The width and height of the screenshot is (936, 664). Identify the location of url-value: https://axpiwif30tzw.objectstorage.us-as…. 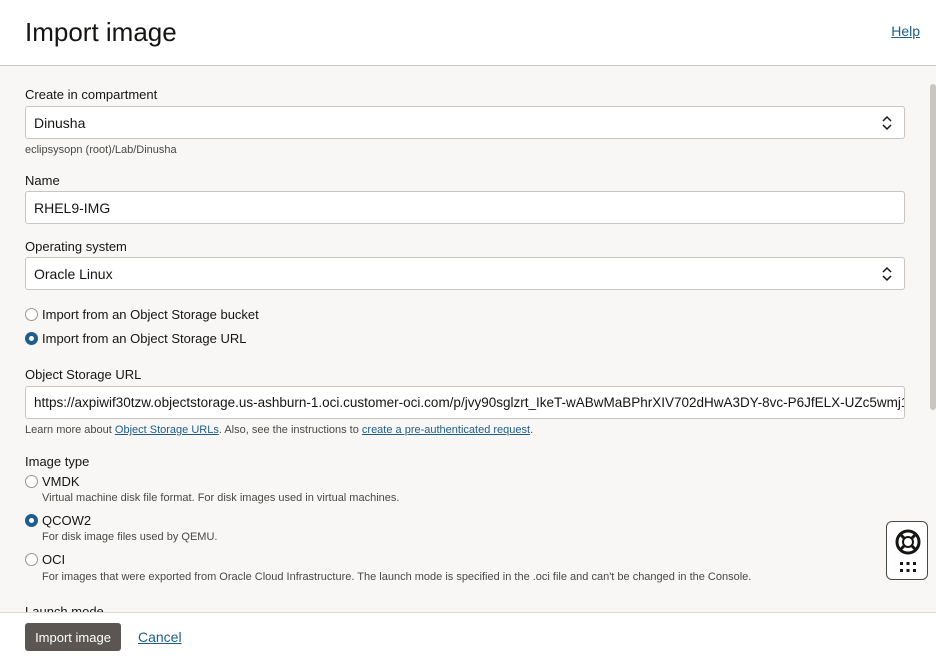
(469, 402).